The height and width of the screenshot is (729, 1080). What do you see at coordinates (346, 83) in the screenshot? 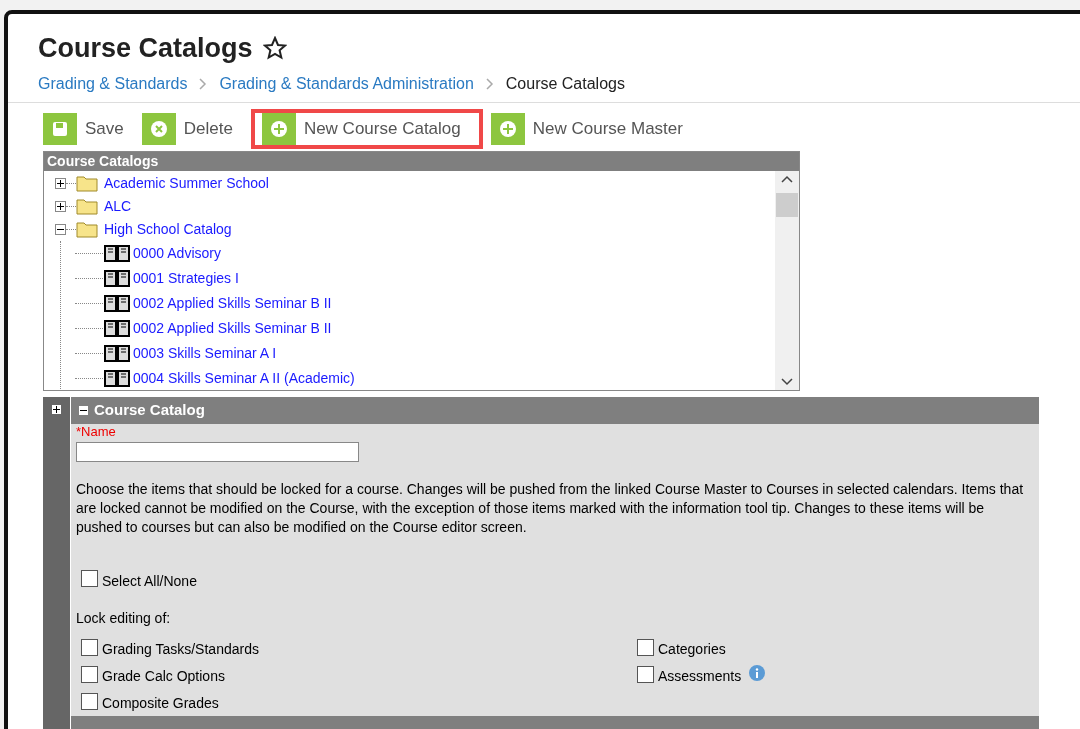
I see `breadcrumb-link: Grading & Standards Administration` at bounding box center [346, 83].